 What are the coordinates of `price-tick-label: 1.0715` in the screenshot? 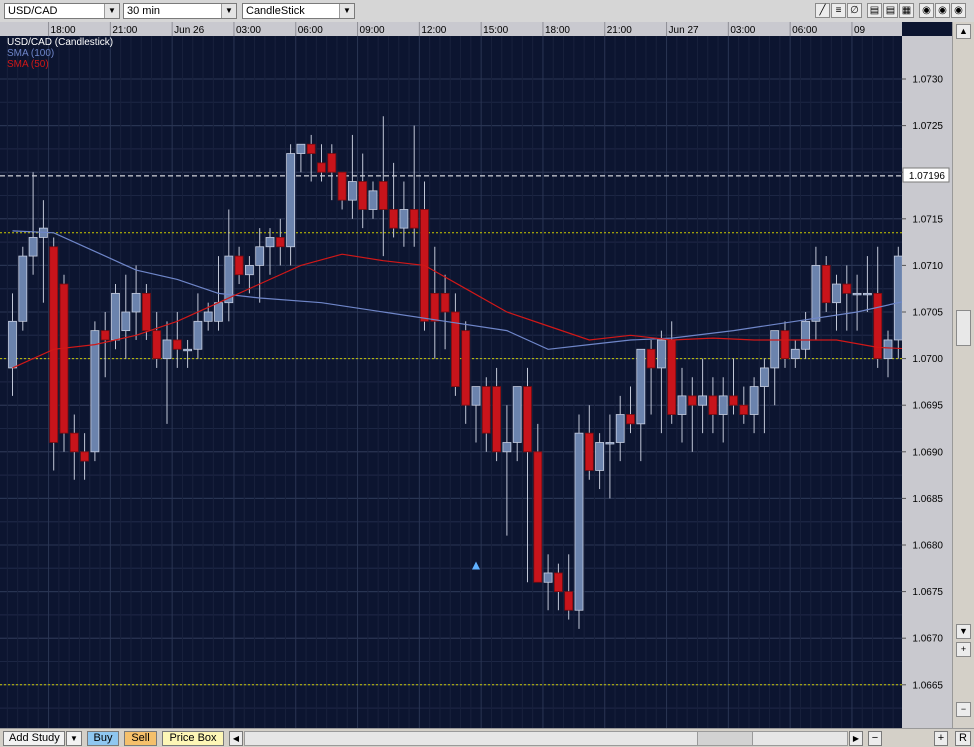 It's located at (927, 219).